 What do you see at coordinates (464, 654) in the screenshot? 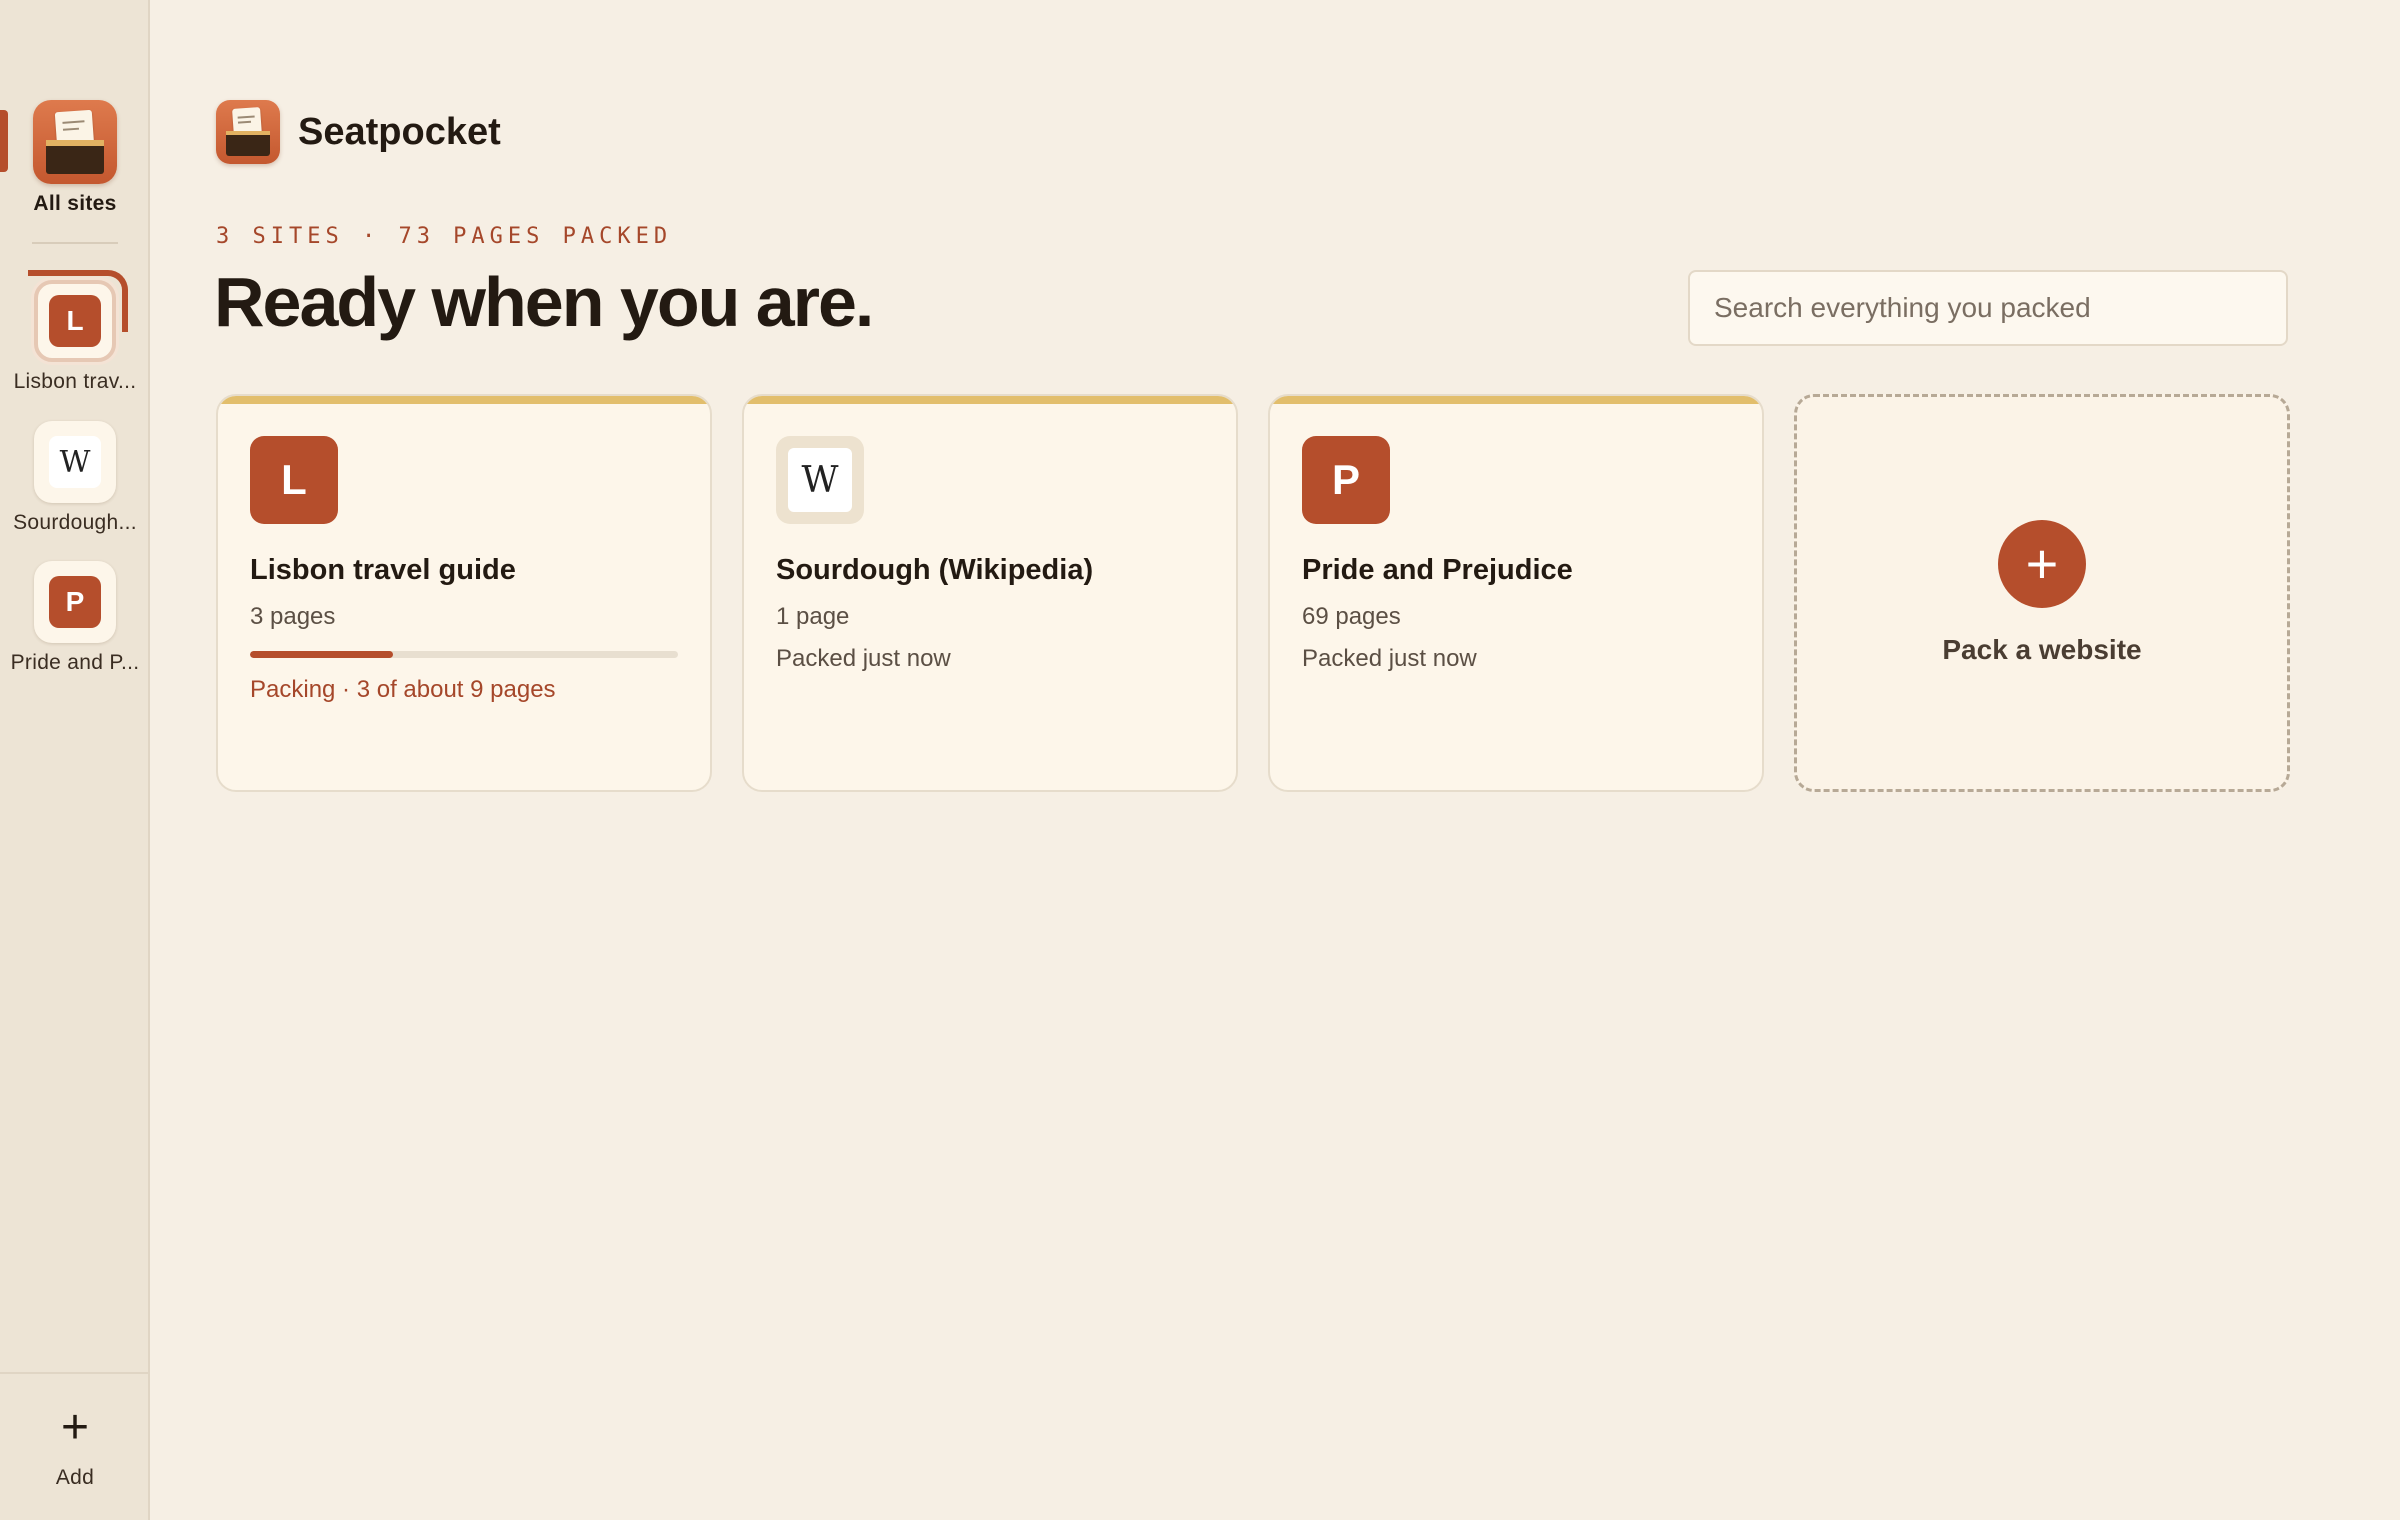
I see `packing-progress-bar` at bounding box center [464, 654].